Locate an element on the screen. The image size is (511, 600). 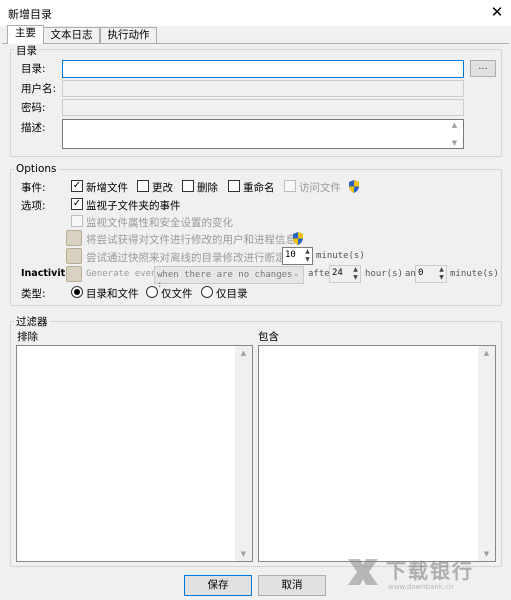
exclude-label: 排除 is located at coordinates (27, 337).